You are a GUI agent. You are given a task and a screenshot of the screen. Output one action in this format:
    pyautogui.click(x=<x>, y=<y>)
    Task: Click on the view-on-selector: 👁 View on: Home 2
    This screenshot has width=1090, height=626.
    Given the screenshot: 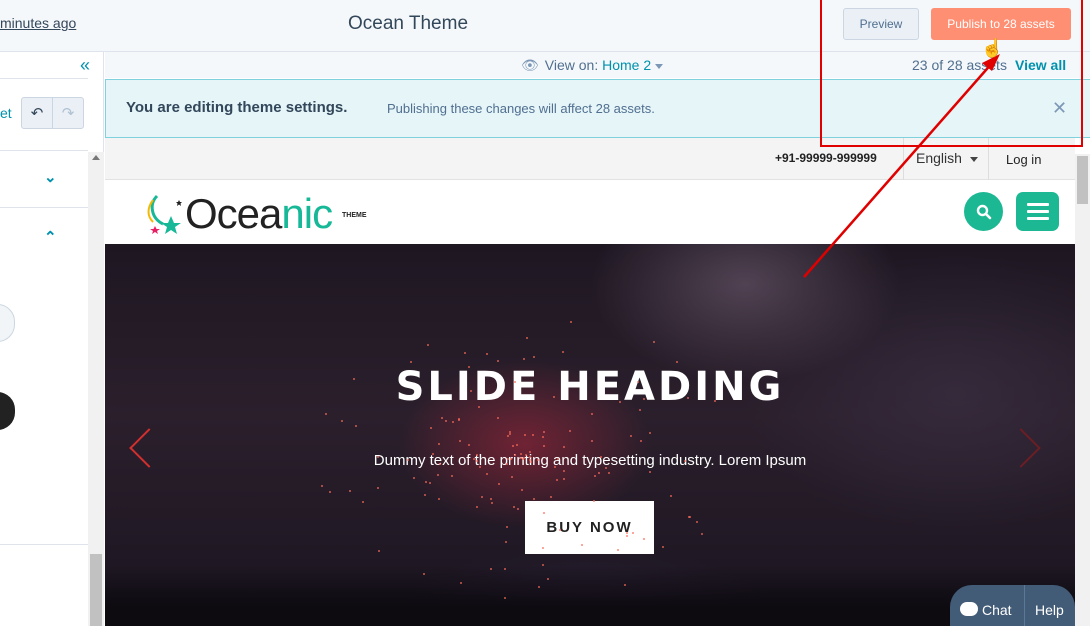 What is the action you would take?
    pyautogui.click(x=592, y=65)
    